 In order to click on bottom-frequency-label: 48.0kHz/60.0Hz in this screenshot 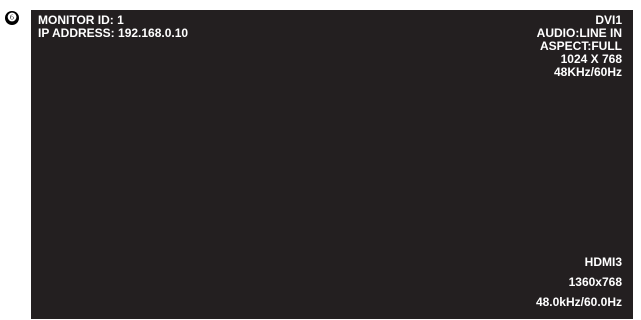, I will do `click(578, 302)`.